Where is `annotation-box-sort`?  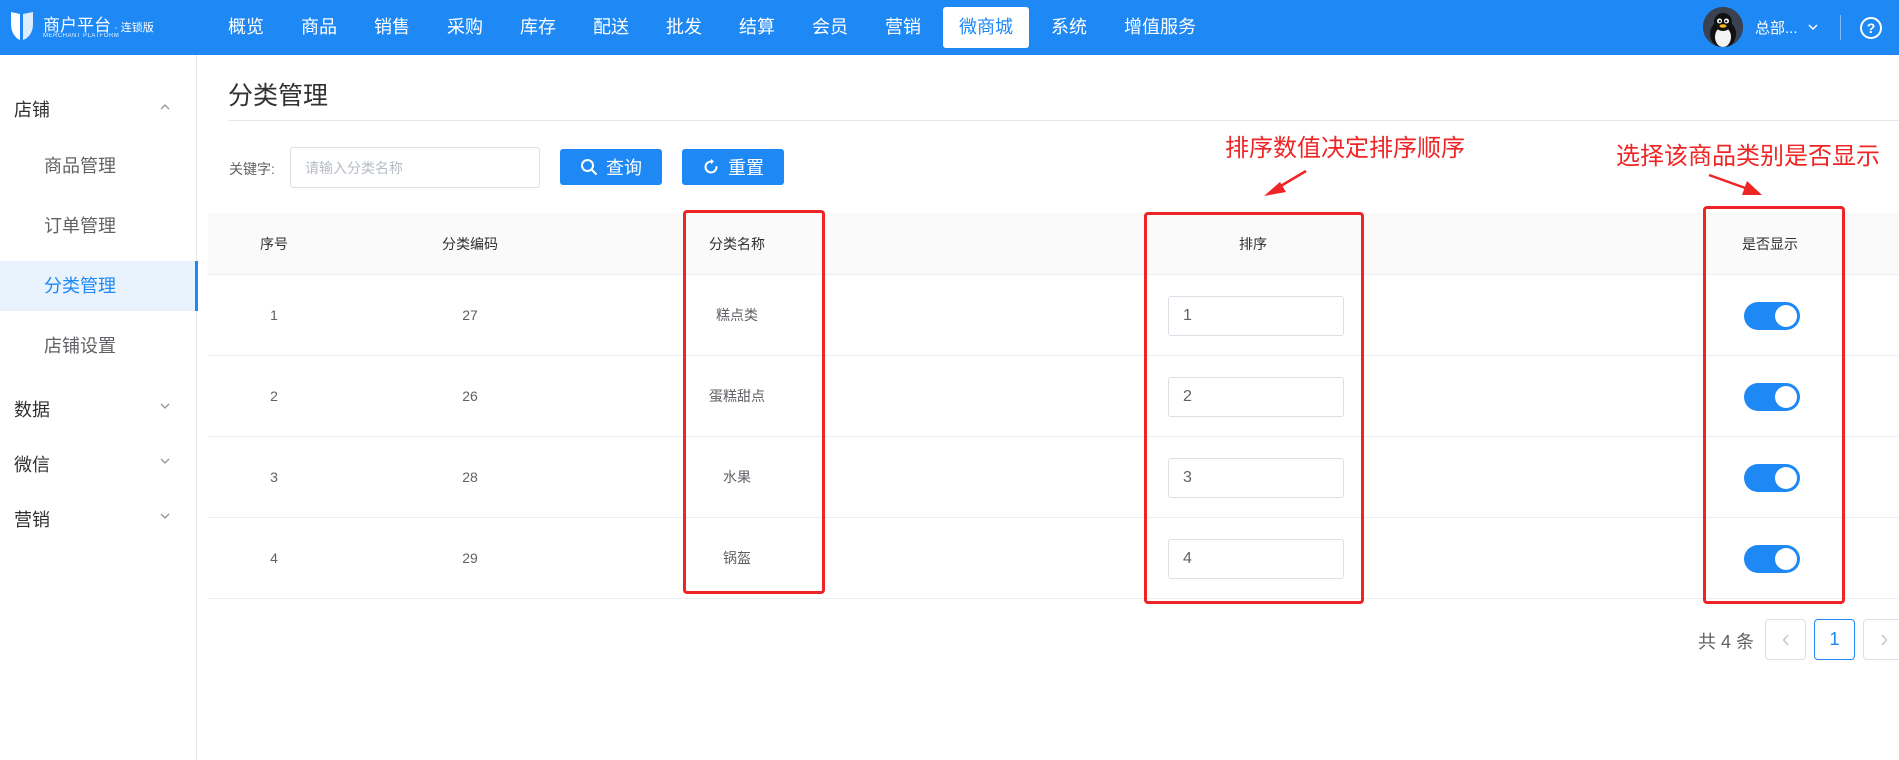
annotation-box-sort is located at coordinates (1254, 408).